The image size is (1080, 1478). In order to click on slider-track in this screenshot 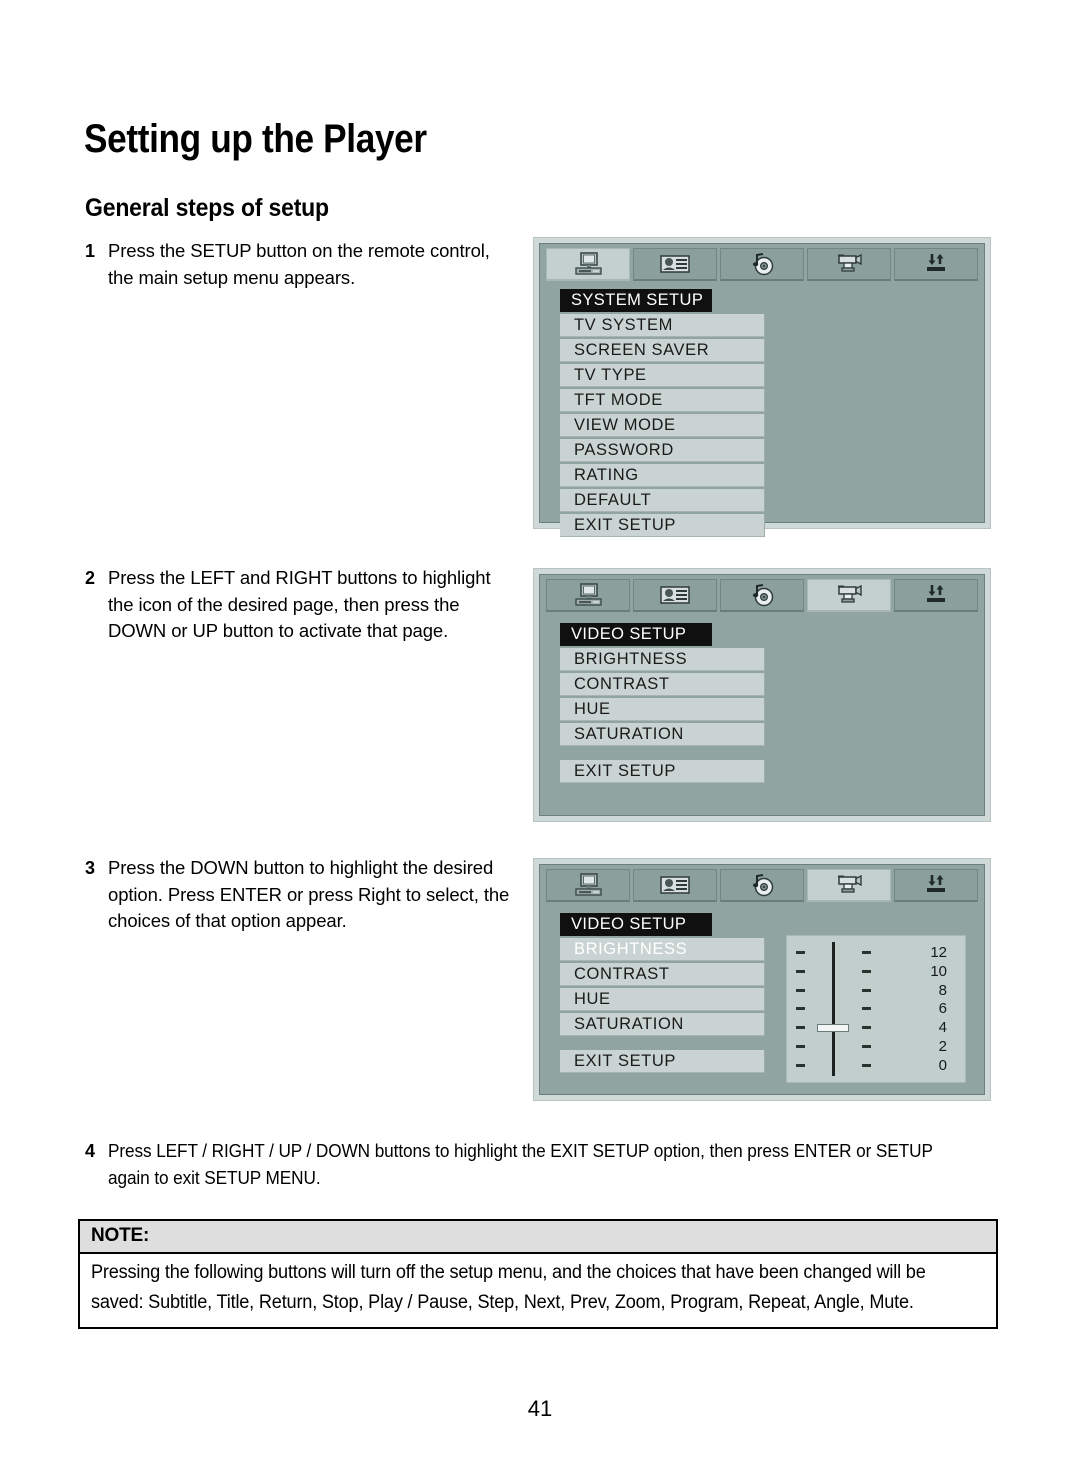, I will do `click(833, 1009)`.